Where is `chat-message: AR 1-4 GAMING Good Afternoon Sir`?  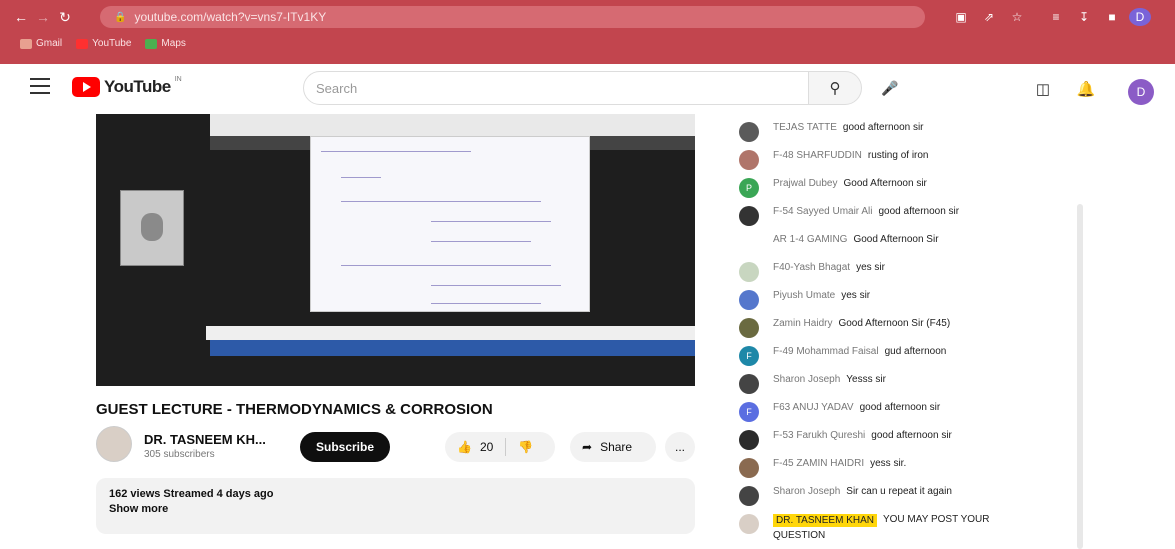 chat-message: AR 1-4 GAMING Good Afternoon Sir is located at coordinates (839, 244).